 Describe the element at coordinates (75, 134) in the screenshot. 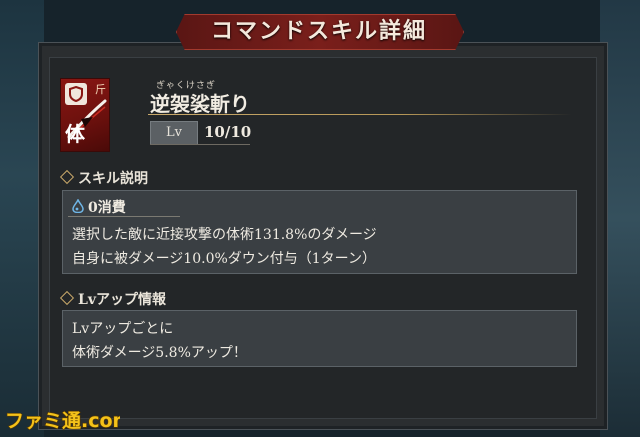

I see `skill-type-label: 体` at that location.